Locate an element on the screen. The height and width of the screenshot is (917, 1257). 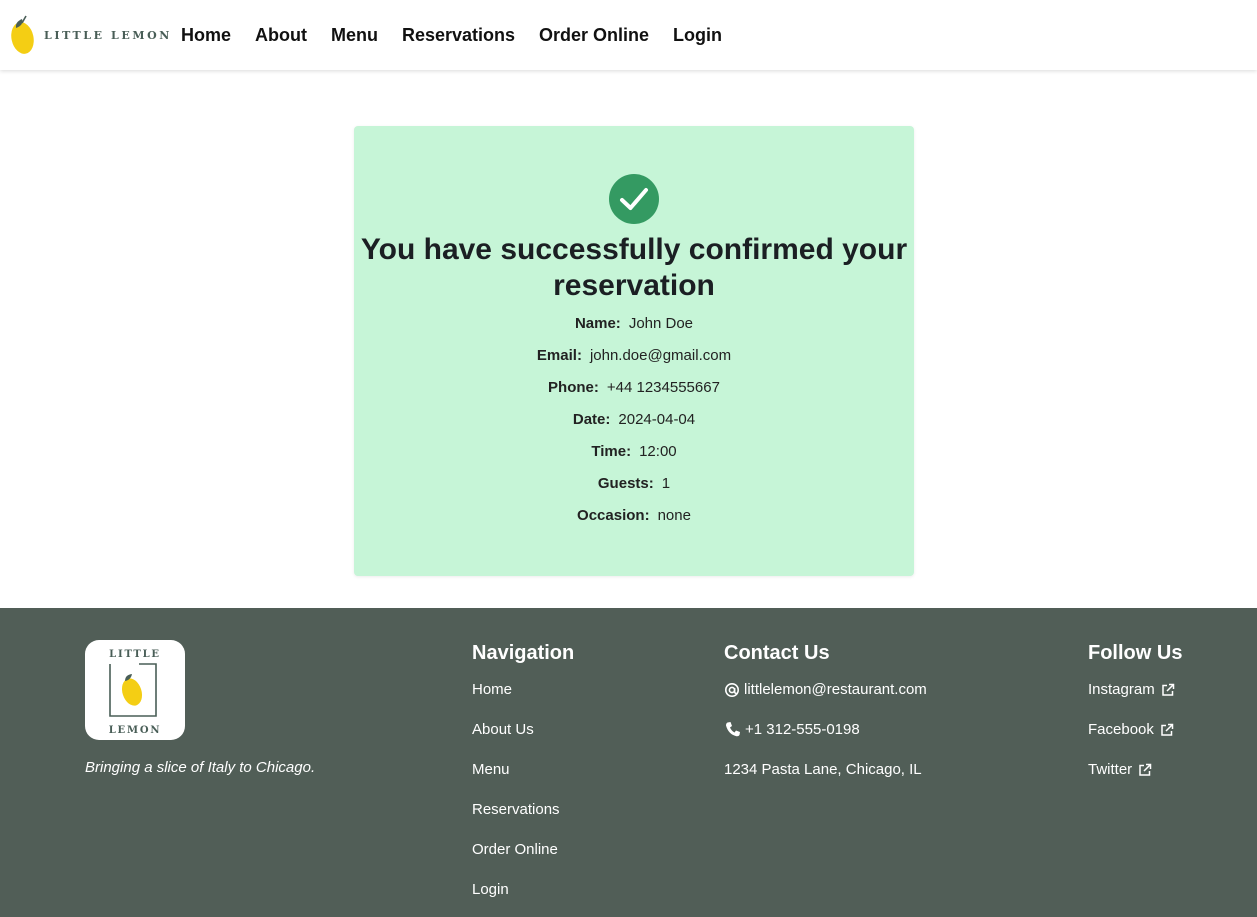
detail-email: Email: john.doe@gmail.com is located at coordinates (634, 361).